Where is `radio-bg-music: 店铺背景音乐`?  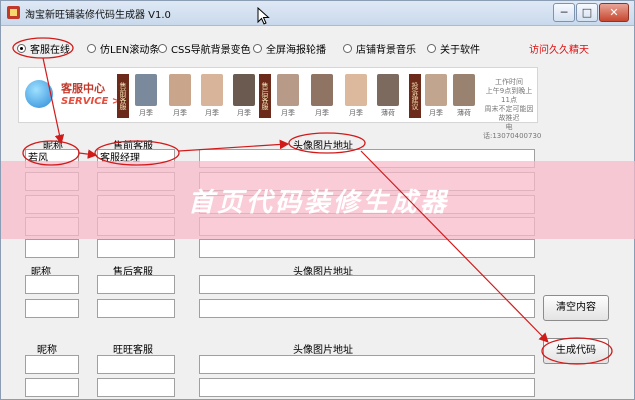 radio-bg-music: 店铺背景音乐 is located at coordinates (379, 48).